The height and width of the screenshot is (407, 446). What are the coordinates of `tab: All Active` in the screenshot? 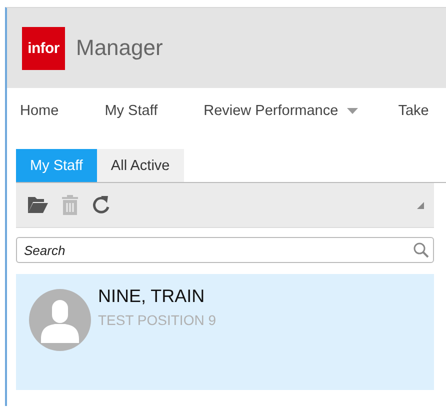 It's located at (140, 165).